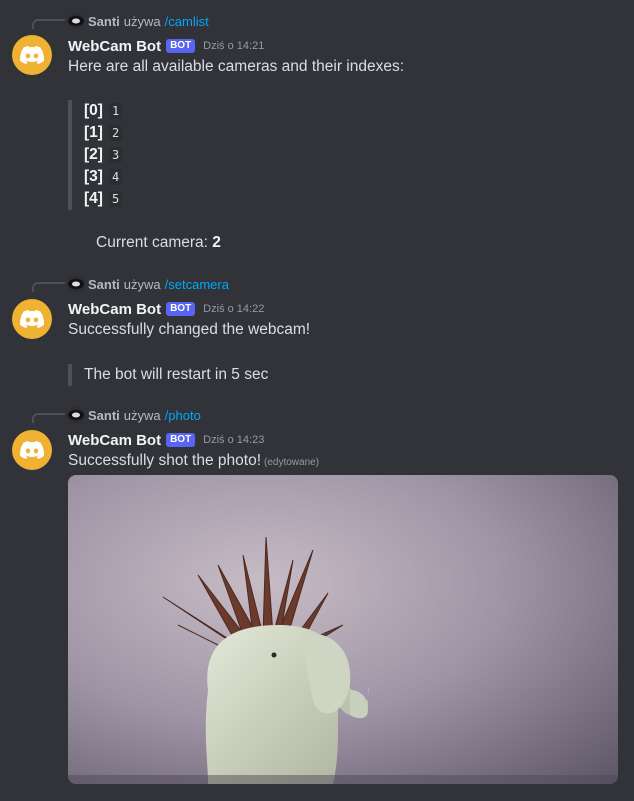  What do you see at coordinates (183, 415) in the screenshot?
I see `reply-command: /photo` at bounding box center [183, 415].